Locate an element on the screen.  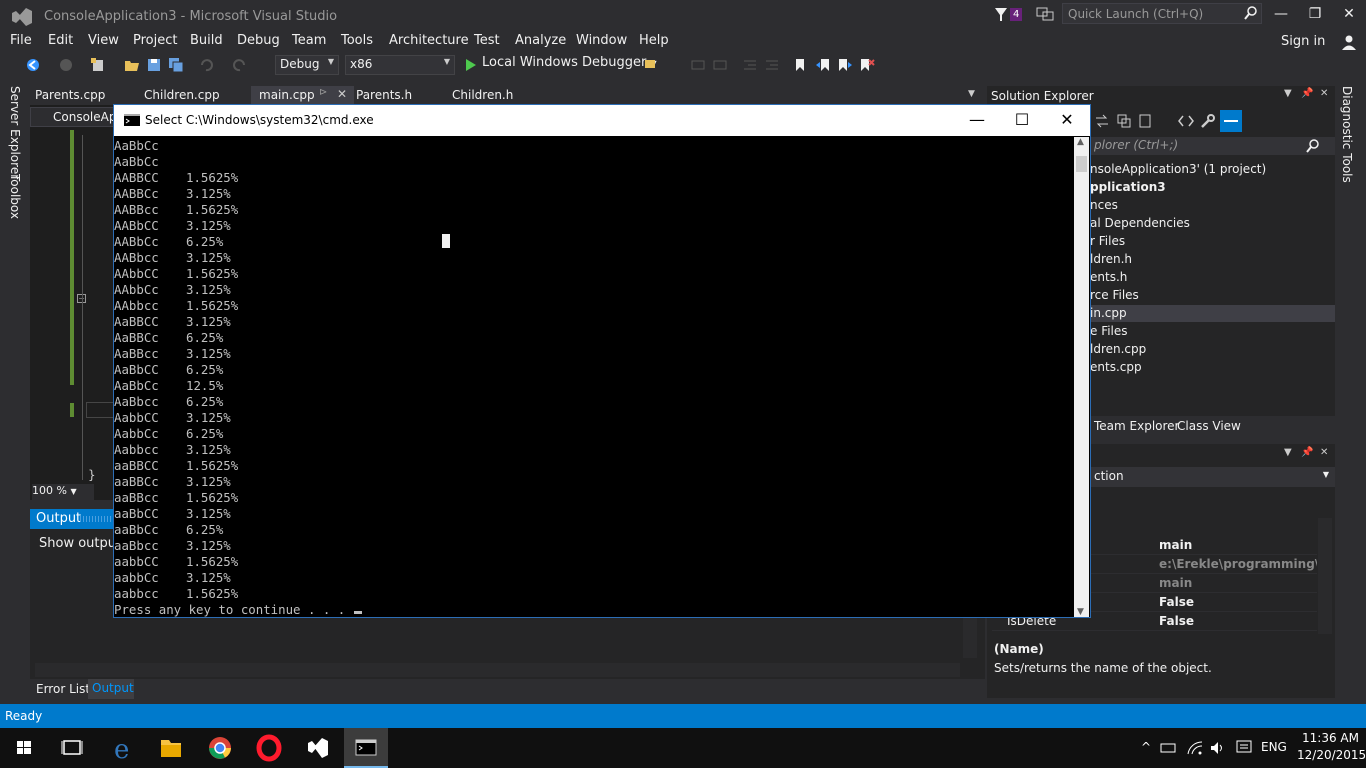
menu-help: Help is located at coordinates (654, 40).